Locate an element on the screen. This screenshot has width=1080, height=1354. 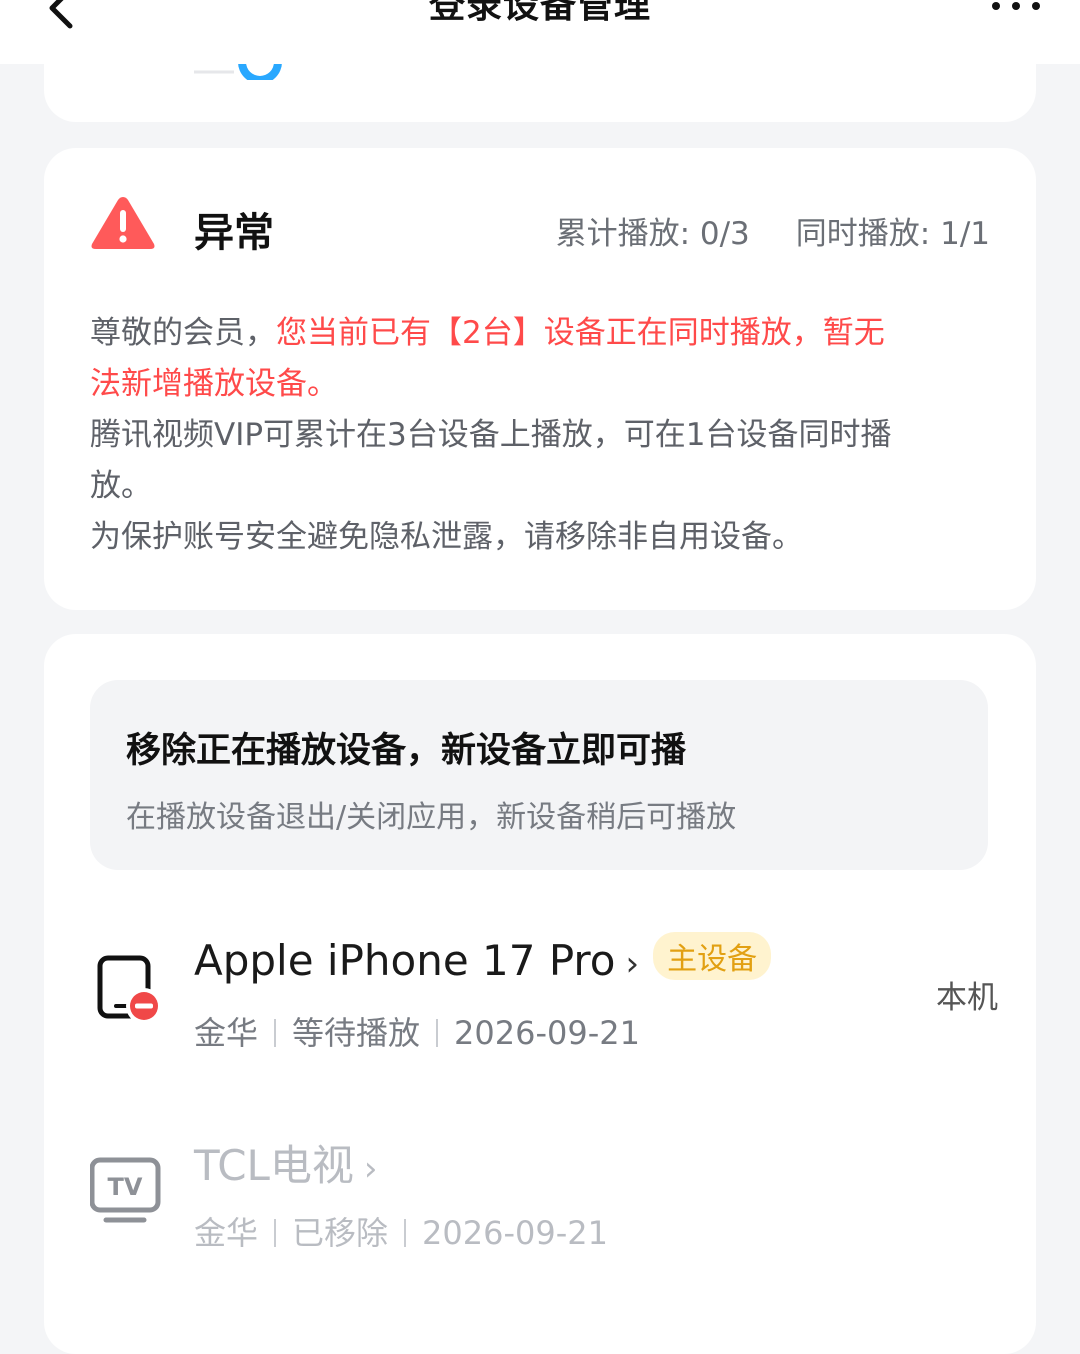
concurrent-play-count: 同时播放: 1/1 is located at coordinates (892, 234).